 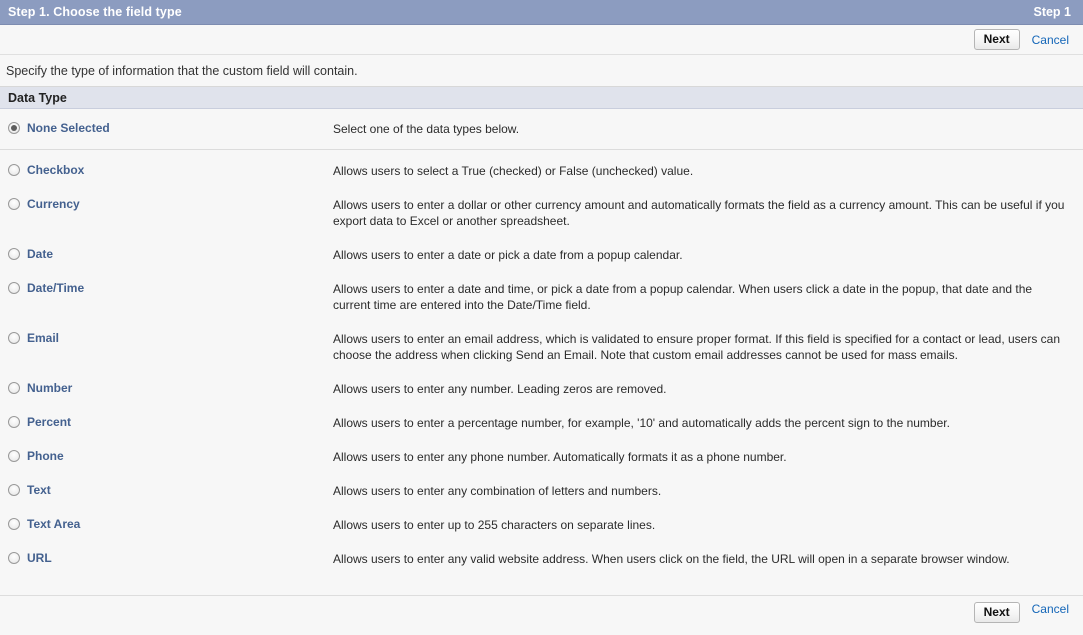 What do you see at coordinates (95, 12) in the screenshot?
I see `page-title: Step 1. Choose the field type` at bounding box center [95, 12].